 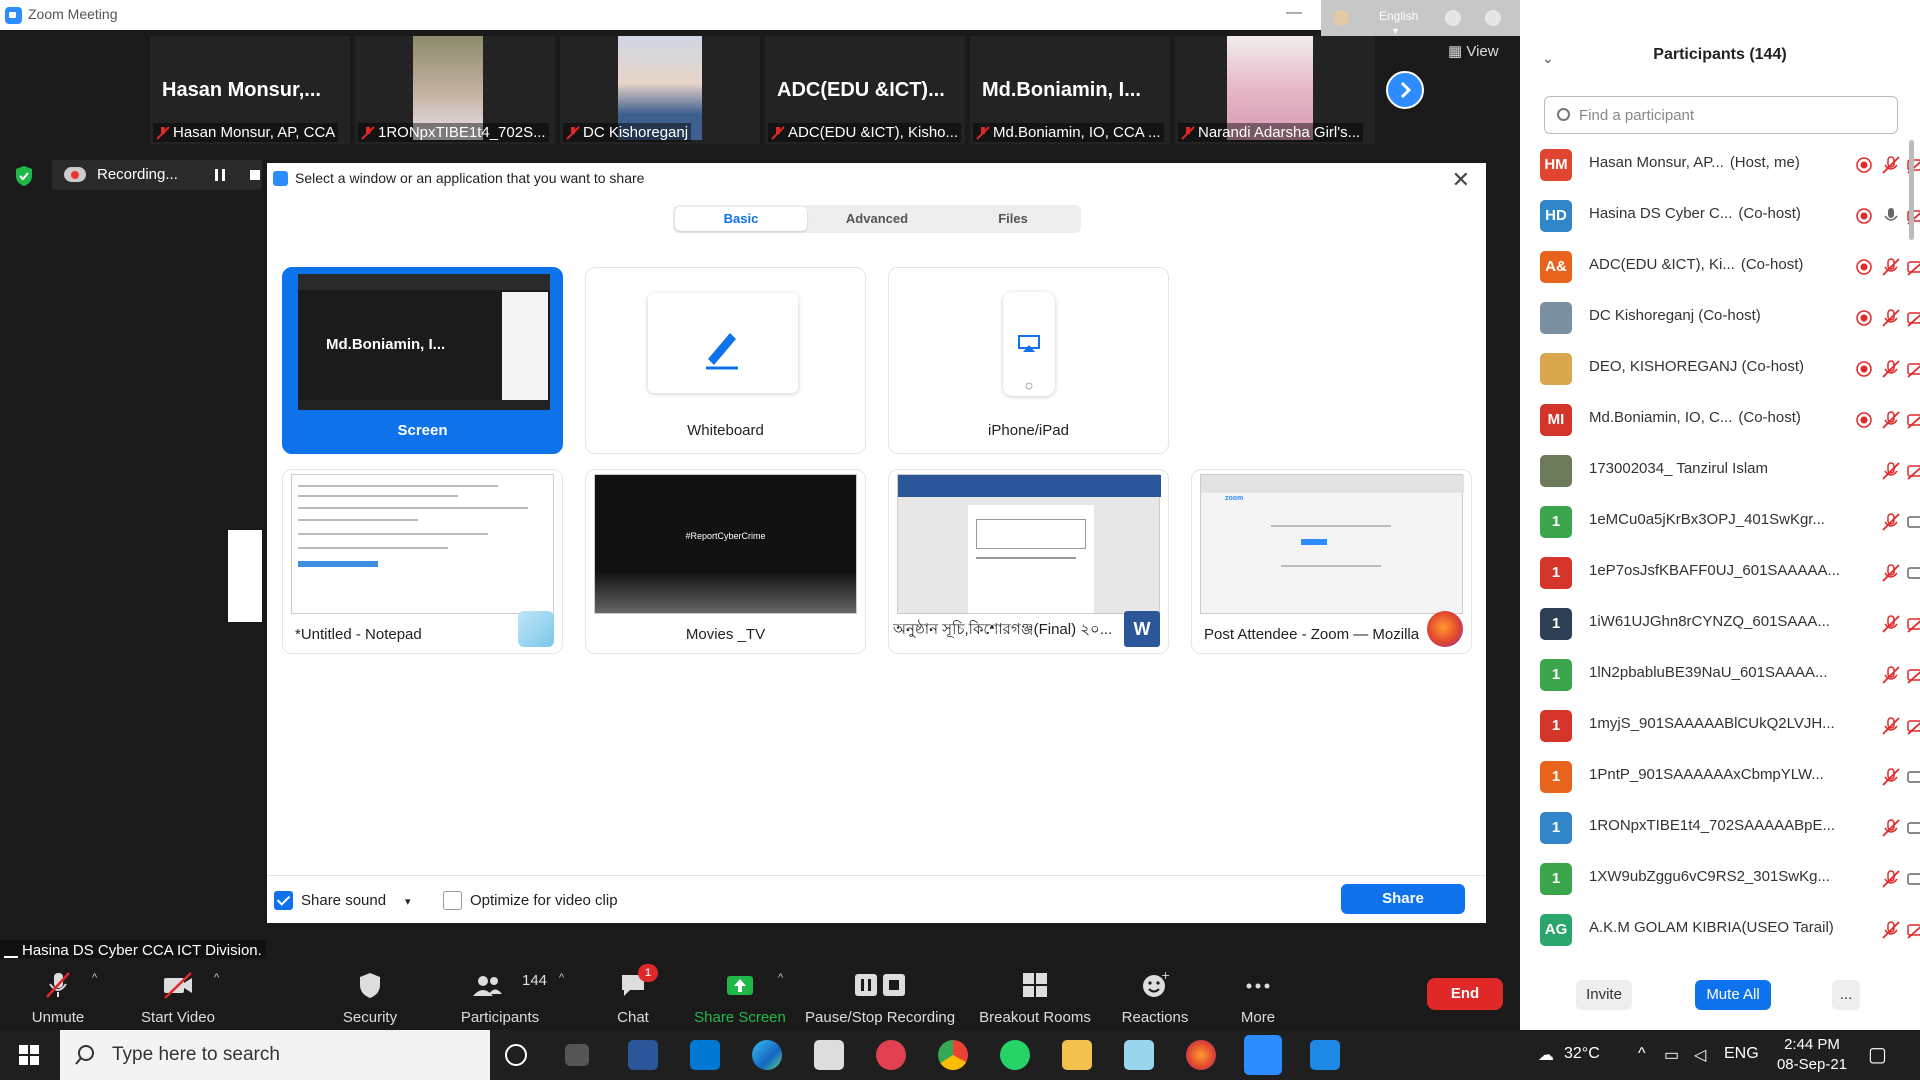 What do you see at coordinates (1028, 561) in the screenshot?
I see `share-window-word: অনুষ্ঠান সূচি,কিশোরগঞ্জ(Final) ২০... W` at bounding box center [1028, 561].